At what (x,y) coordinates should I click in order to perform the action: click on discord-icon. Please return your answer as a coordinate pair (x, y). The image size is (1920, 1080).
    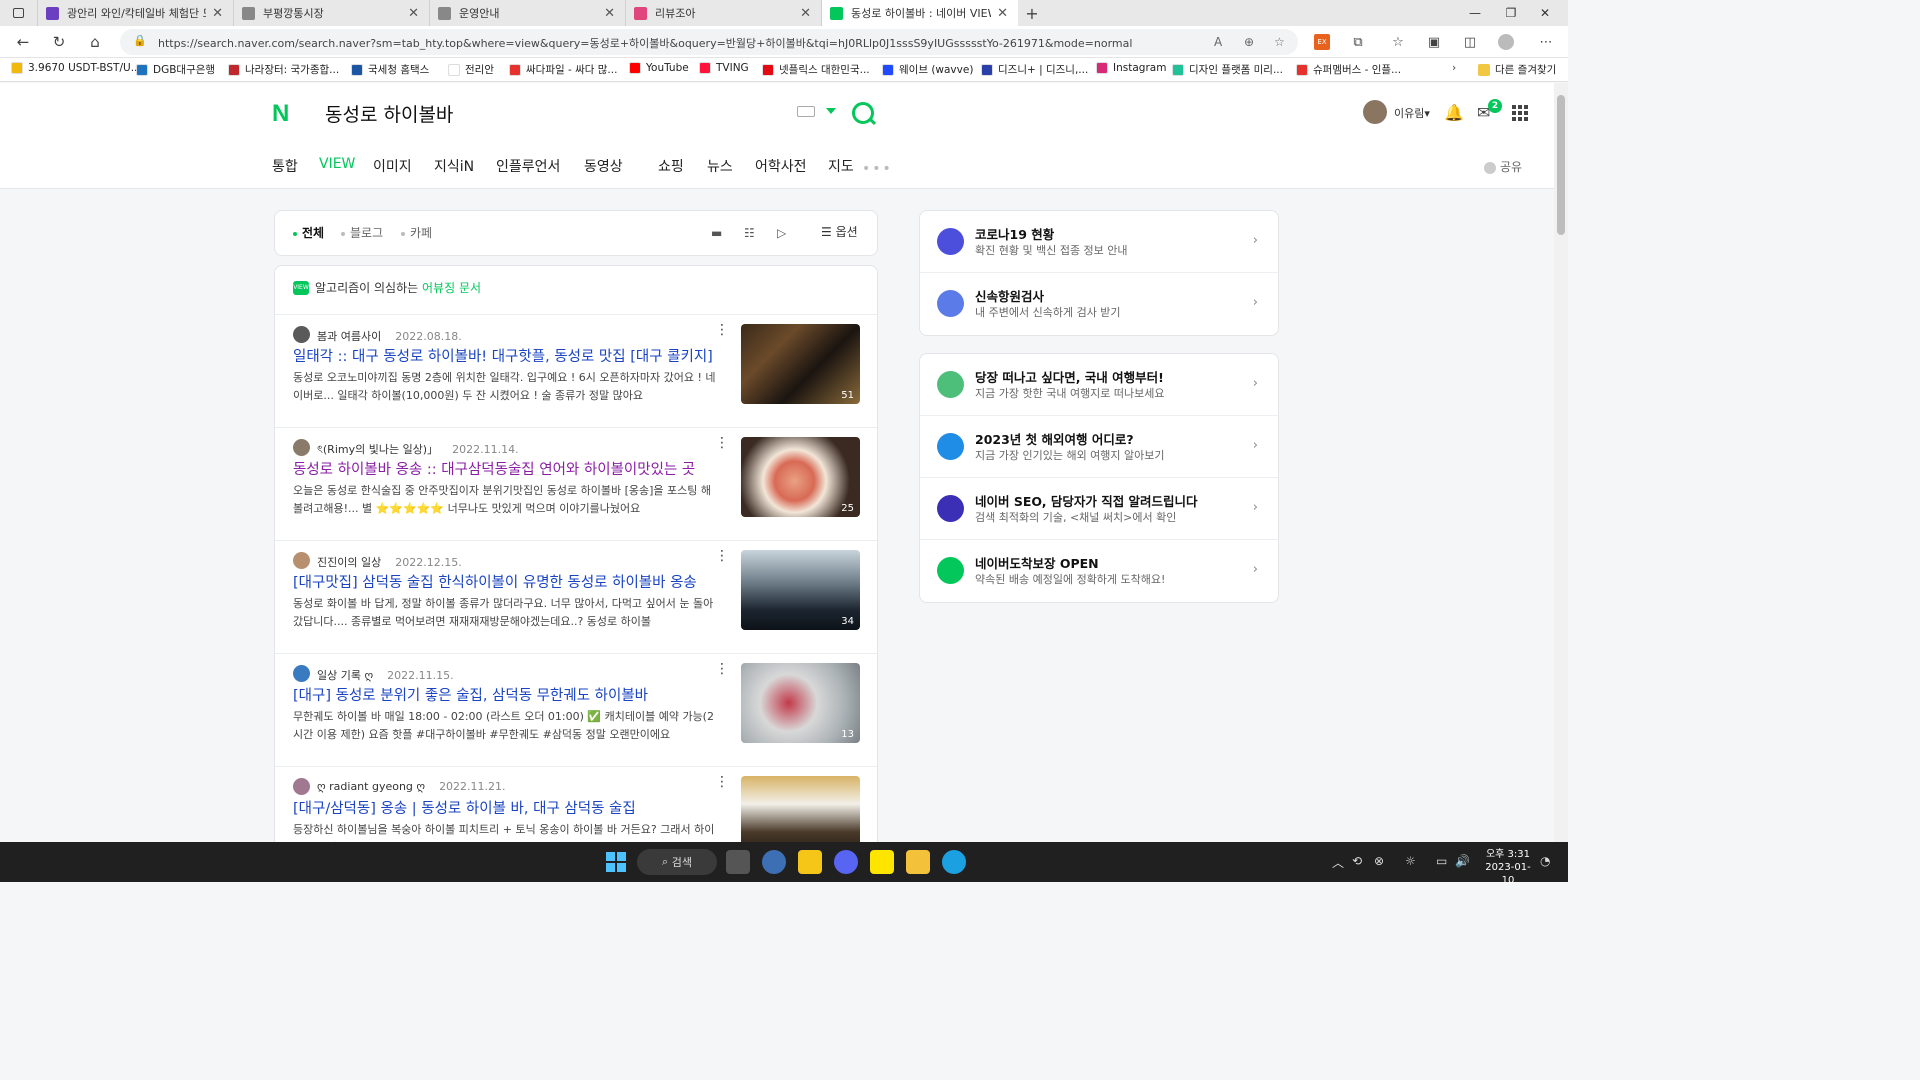
    Looking at the image, I should click on (846, 862).